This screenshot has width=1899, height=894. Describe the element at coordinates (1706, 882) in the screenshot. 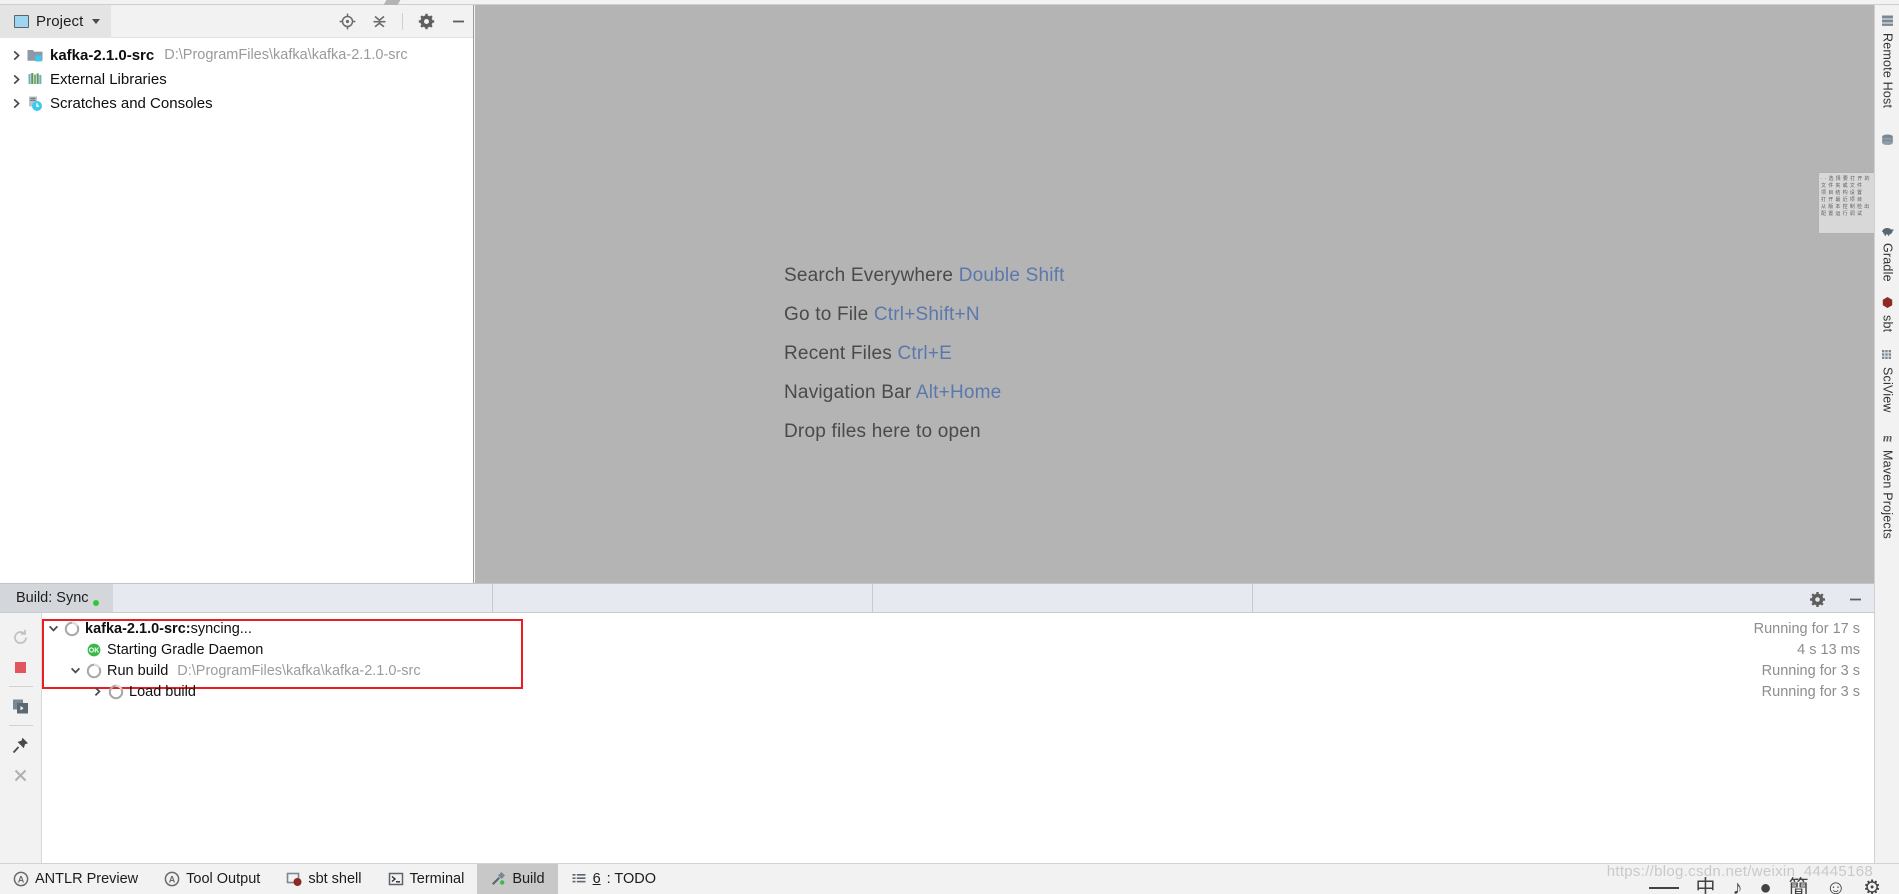

I see `tray-glyph-chinese: 中` at that location.